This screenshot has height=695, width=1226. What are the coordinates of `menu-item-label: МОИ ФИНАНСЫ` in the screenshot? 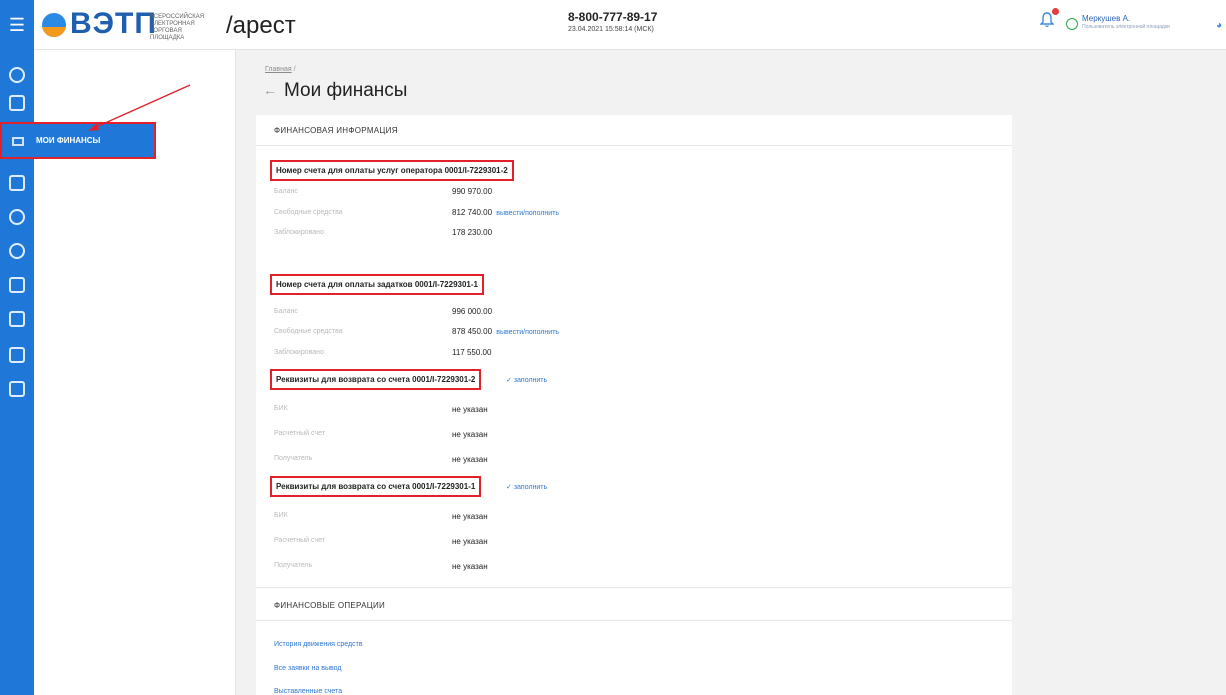 It's located at (68, 140).